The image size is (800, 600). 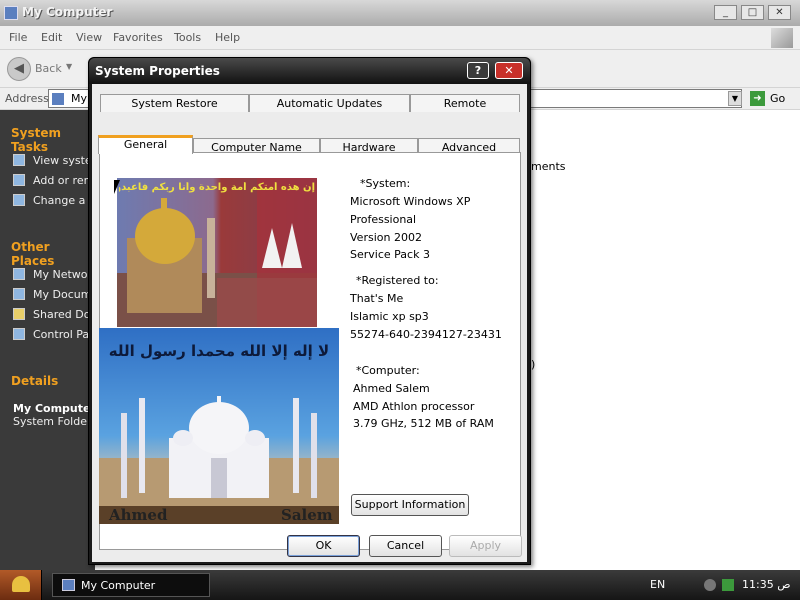 I want to click on content-fragment-2: ), so click(x=533, y=364).